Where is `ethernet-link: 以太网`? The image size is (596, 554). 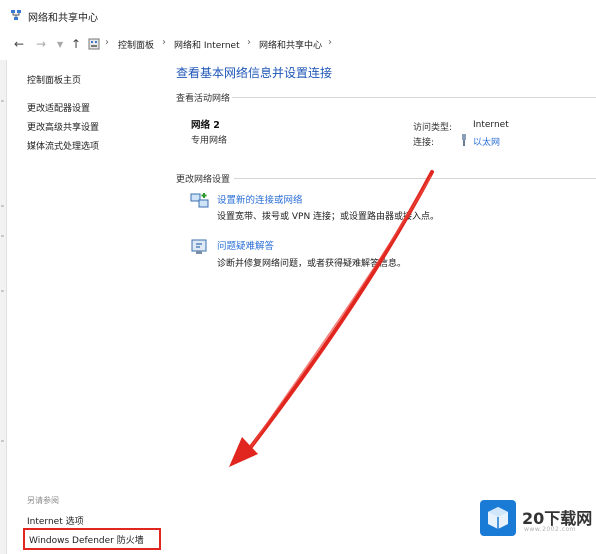 ethernet-link: 以太网 is located at coordinates (486, 141).